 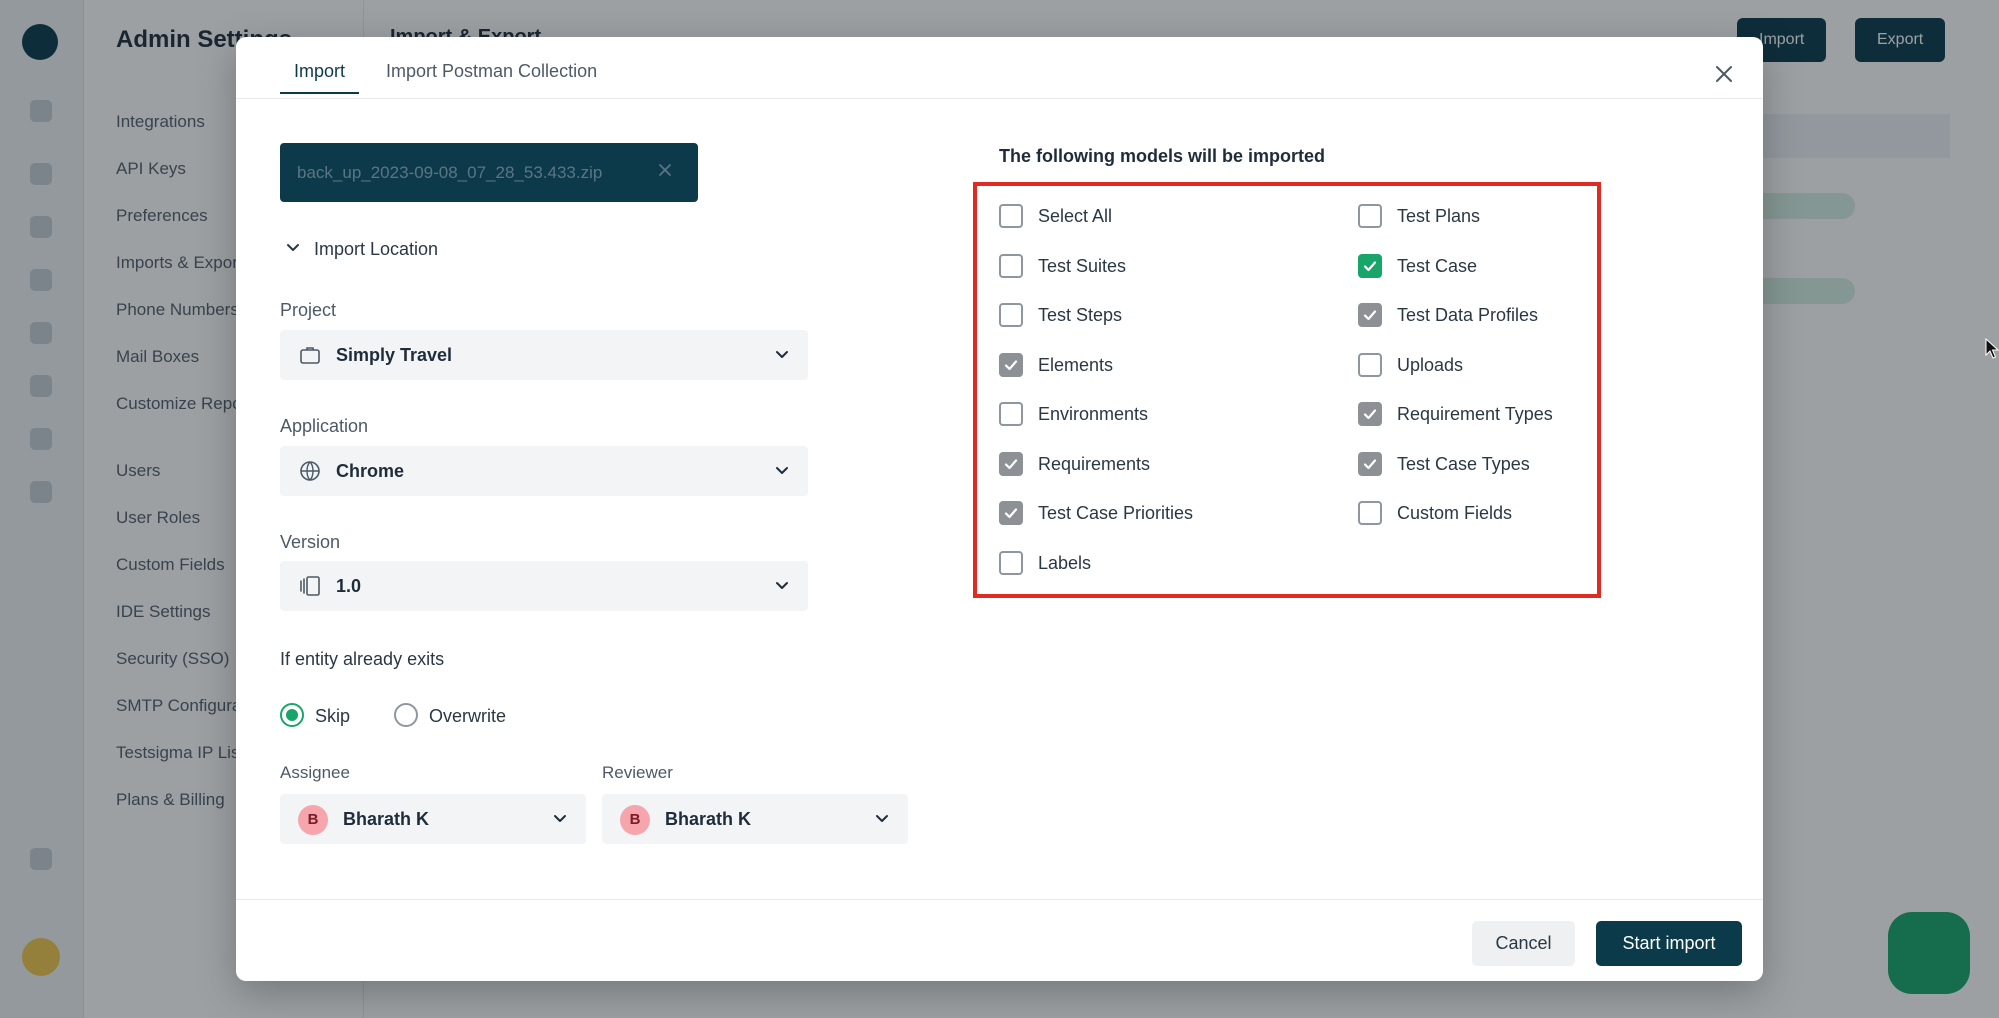 I want to click on application-value: Chrome, so click(x=370, y=471).